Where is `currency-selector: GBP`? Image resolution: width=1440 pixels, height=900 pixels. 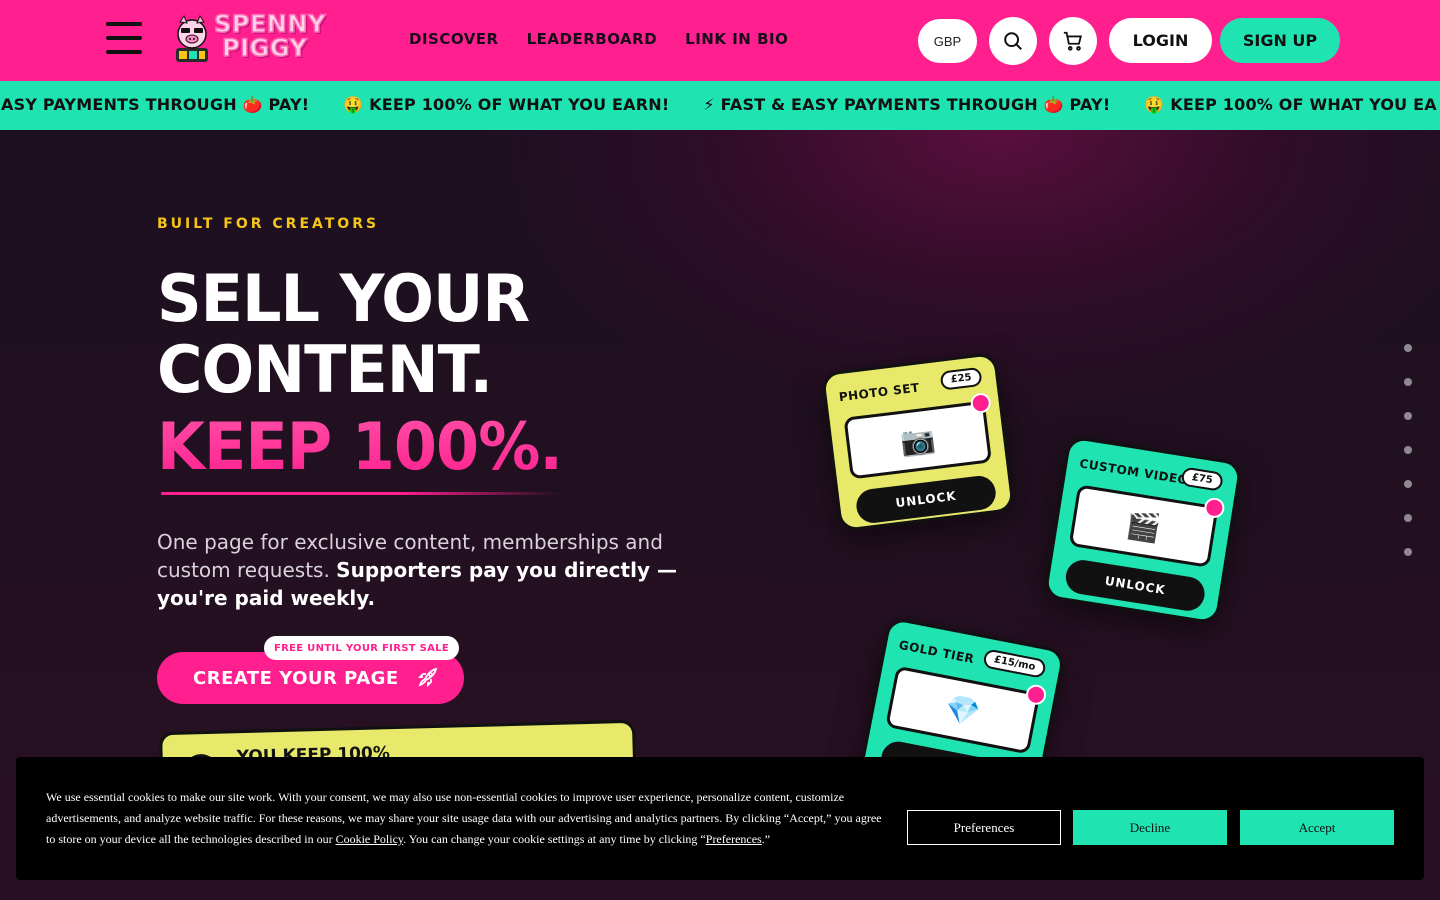
currency-selector: GBP is located at coordinates (947, 41).